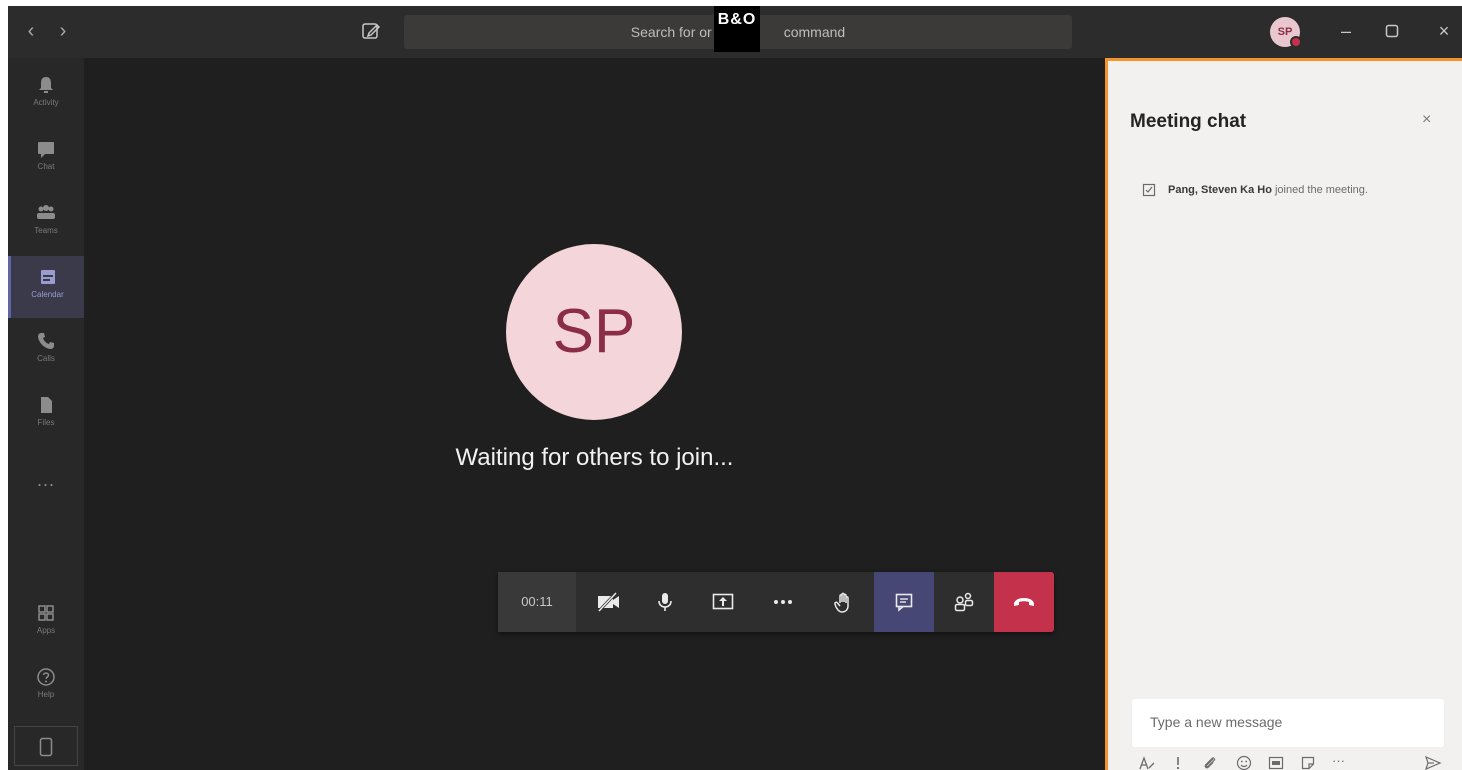 The width and height of the screenshot is (1462, 770). What do you see at coordinates (46, 358) in the screenshot?
I see `rail-label-calls: Calls` at bounding box center [46, 358].